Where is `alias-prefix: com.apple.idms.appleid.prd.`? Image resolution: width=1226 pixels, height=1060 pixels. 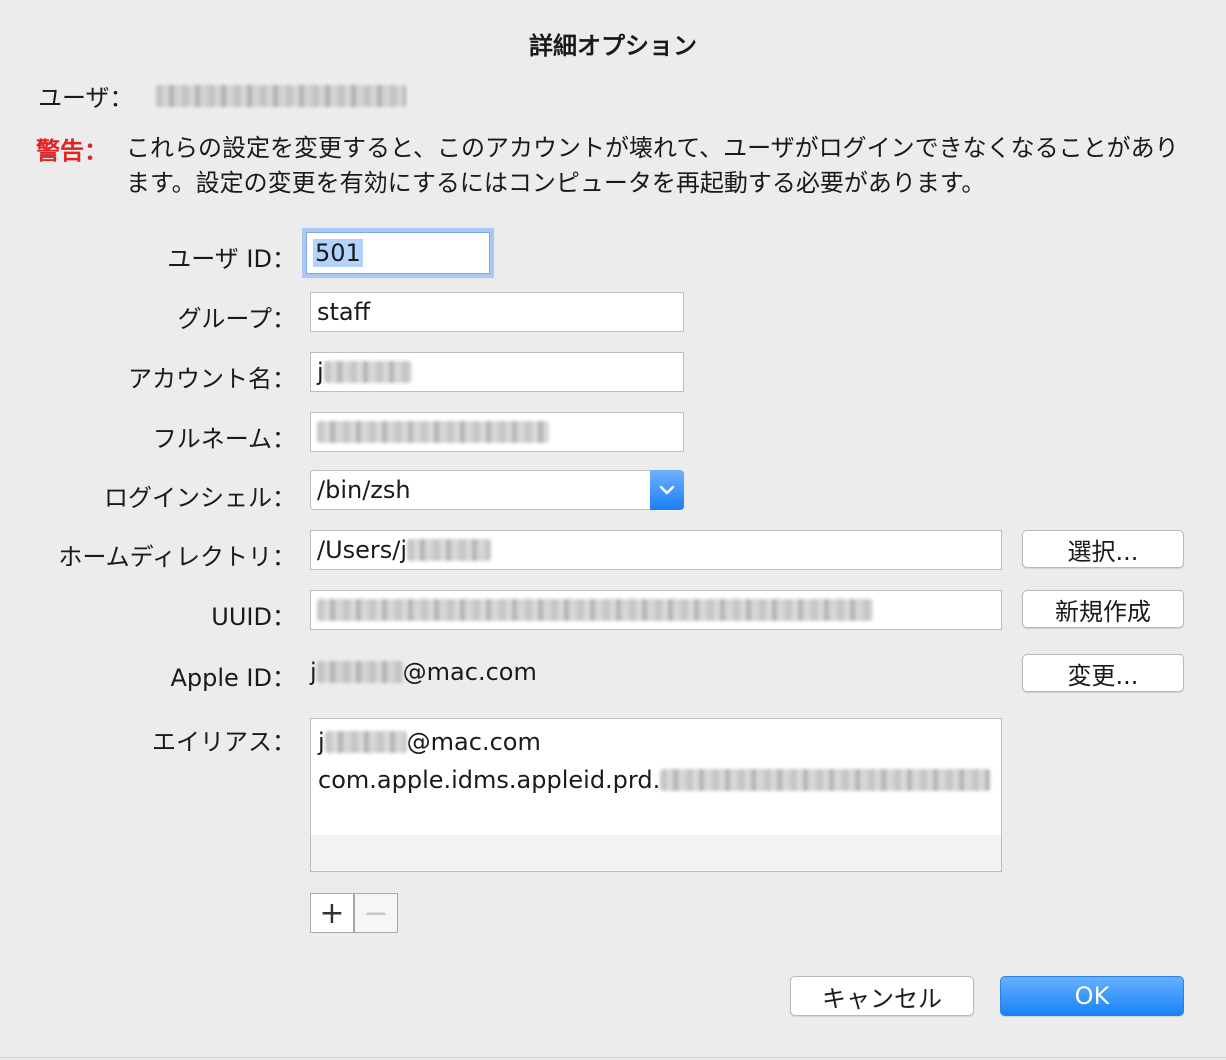
alias-prefix: com.apple.idms.appleid.prd. is located at coordinates (489, 780).